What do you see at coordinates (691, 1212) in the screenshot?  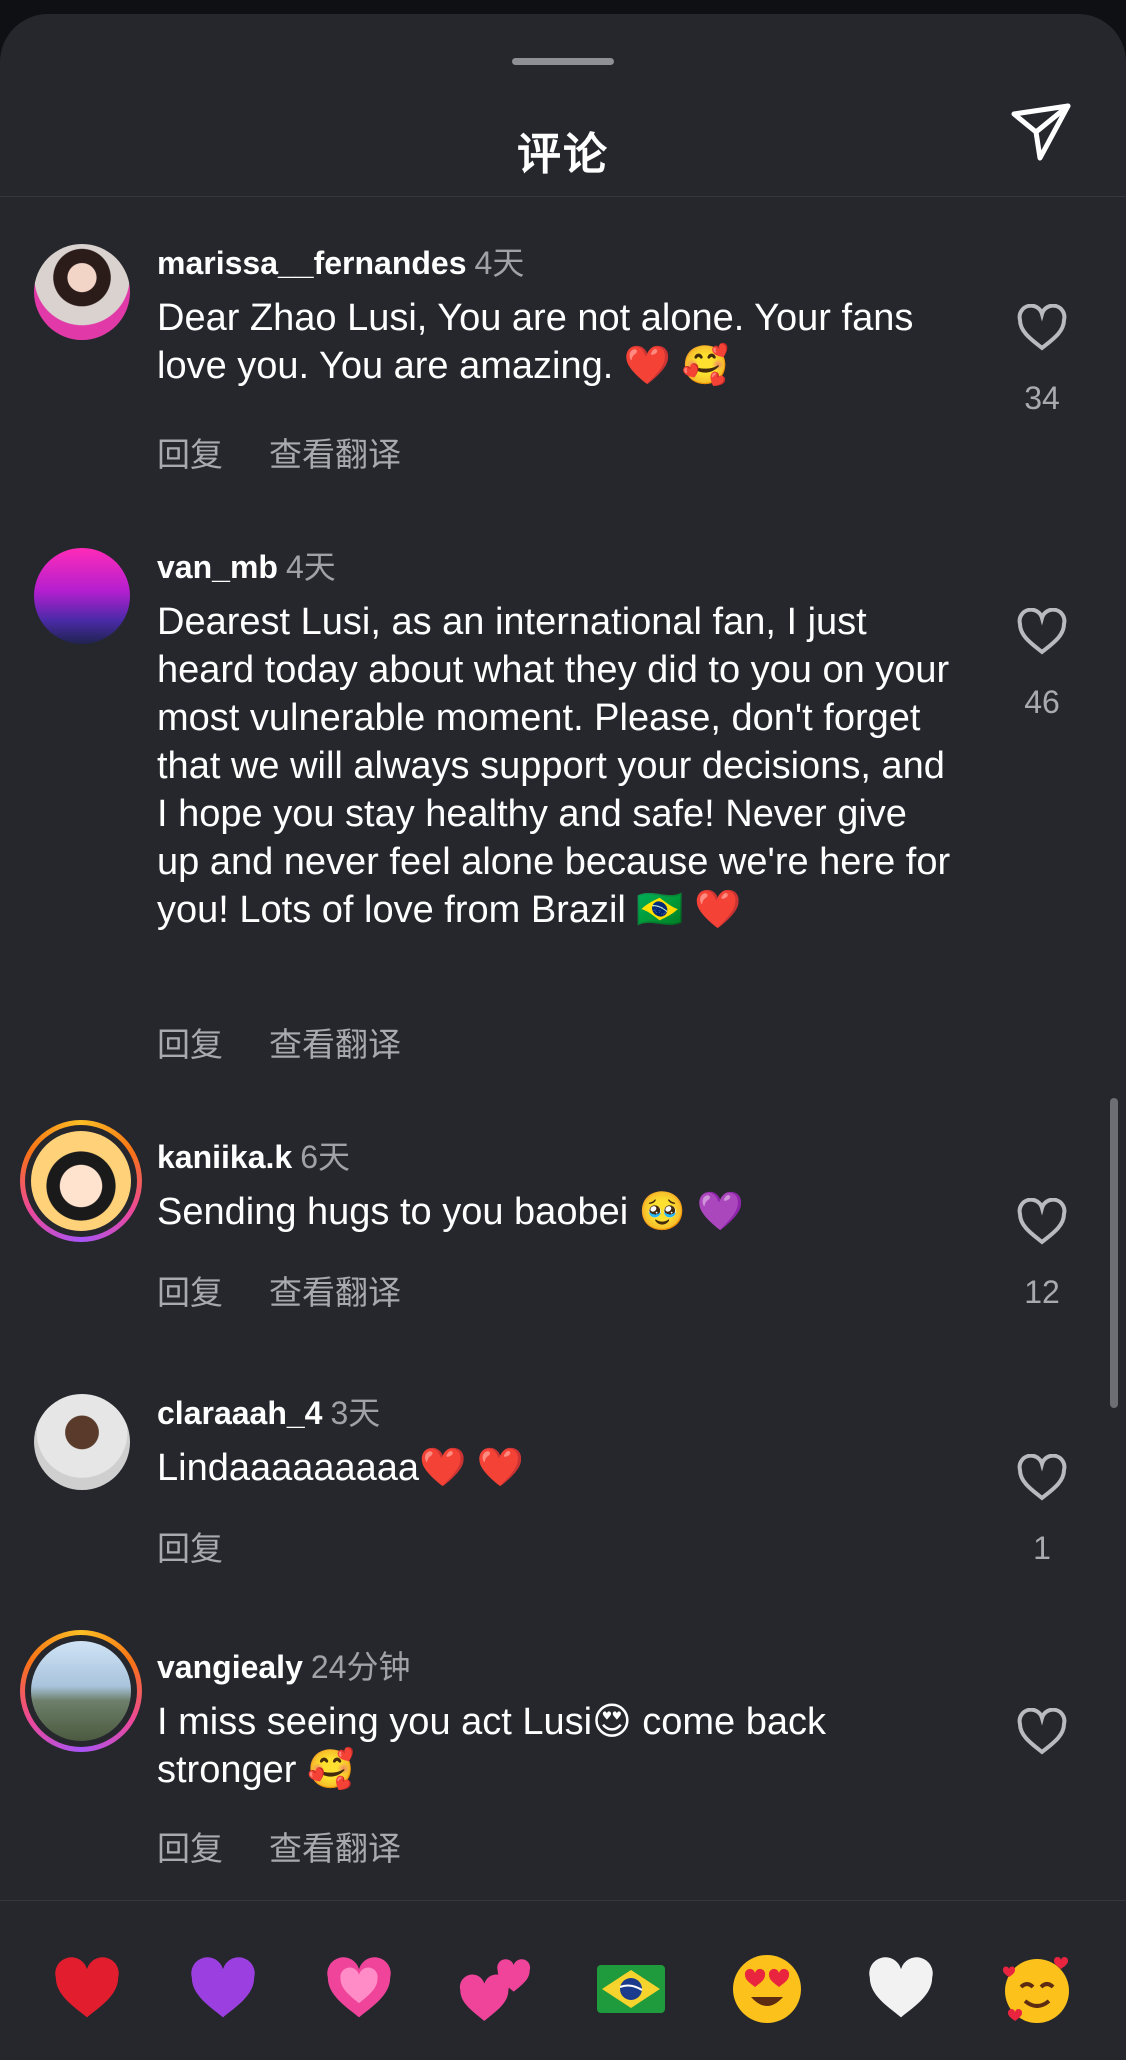 I see `emoji-group: 🥹 💜` at bounding box center [691, 1212].